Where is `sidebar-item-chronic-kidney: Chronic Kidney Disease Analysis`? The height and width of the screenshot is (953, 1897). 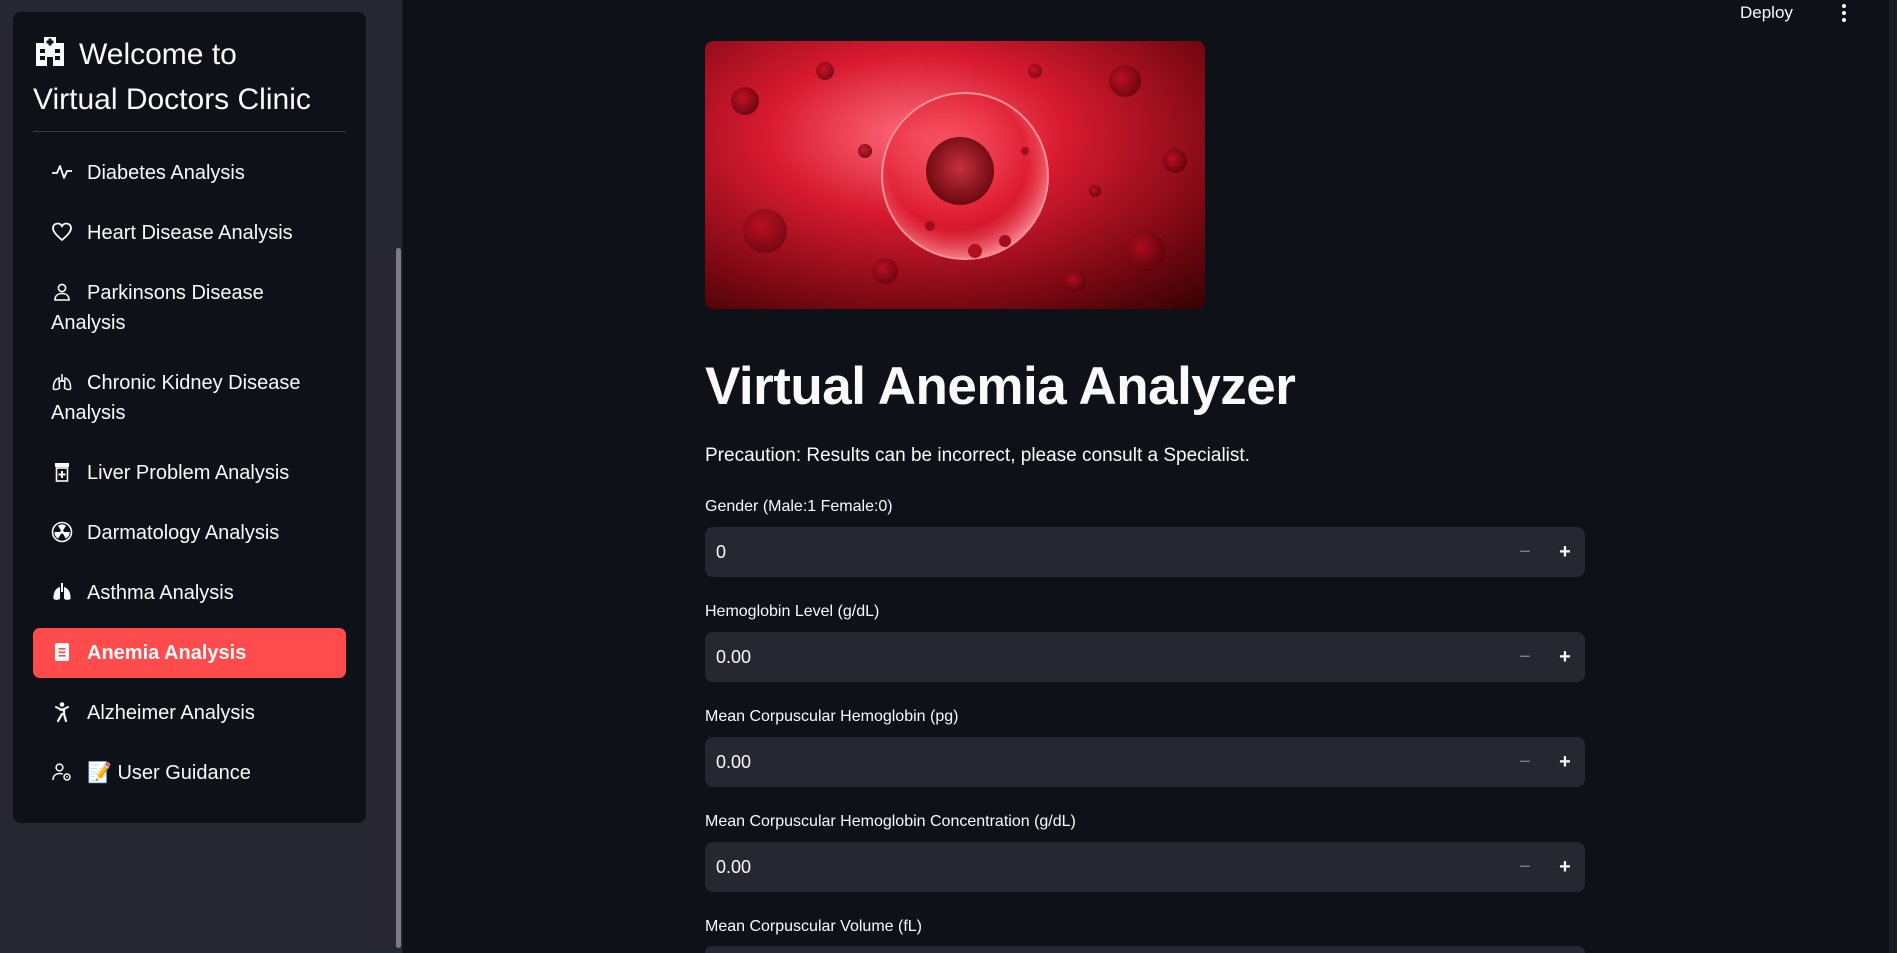
sidebar-item-chronic-kidney: Chronic Kidney Disease Analysis is located at coordinates (189, 398).